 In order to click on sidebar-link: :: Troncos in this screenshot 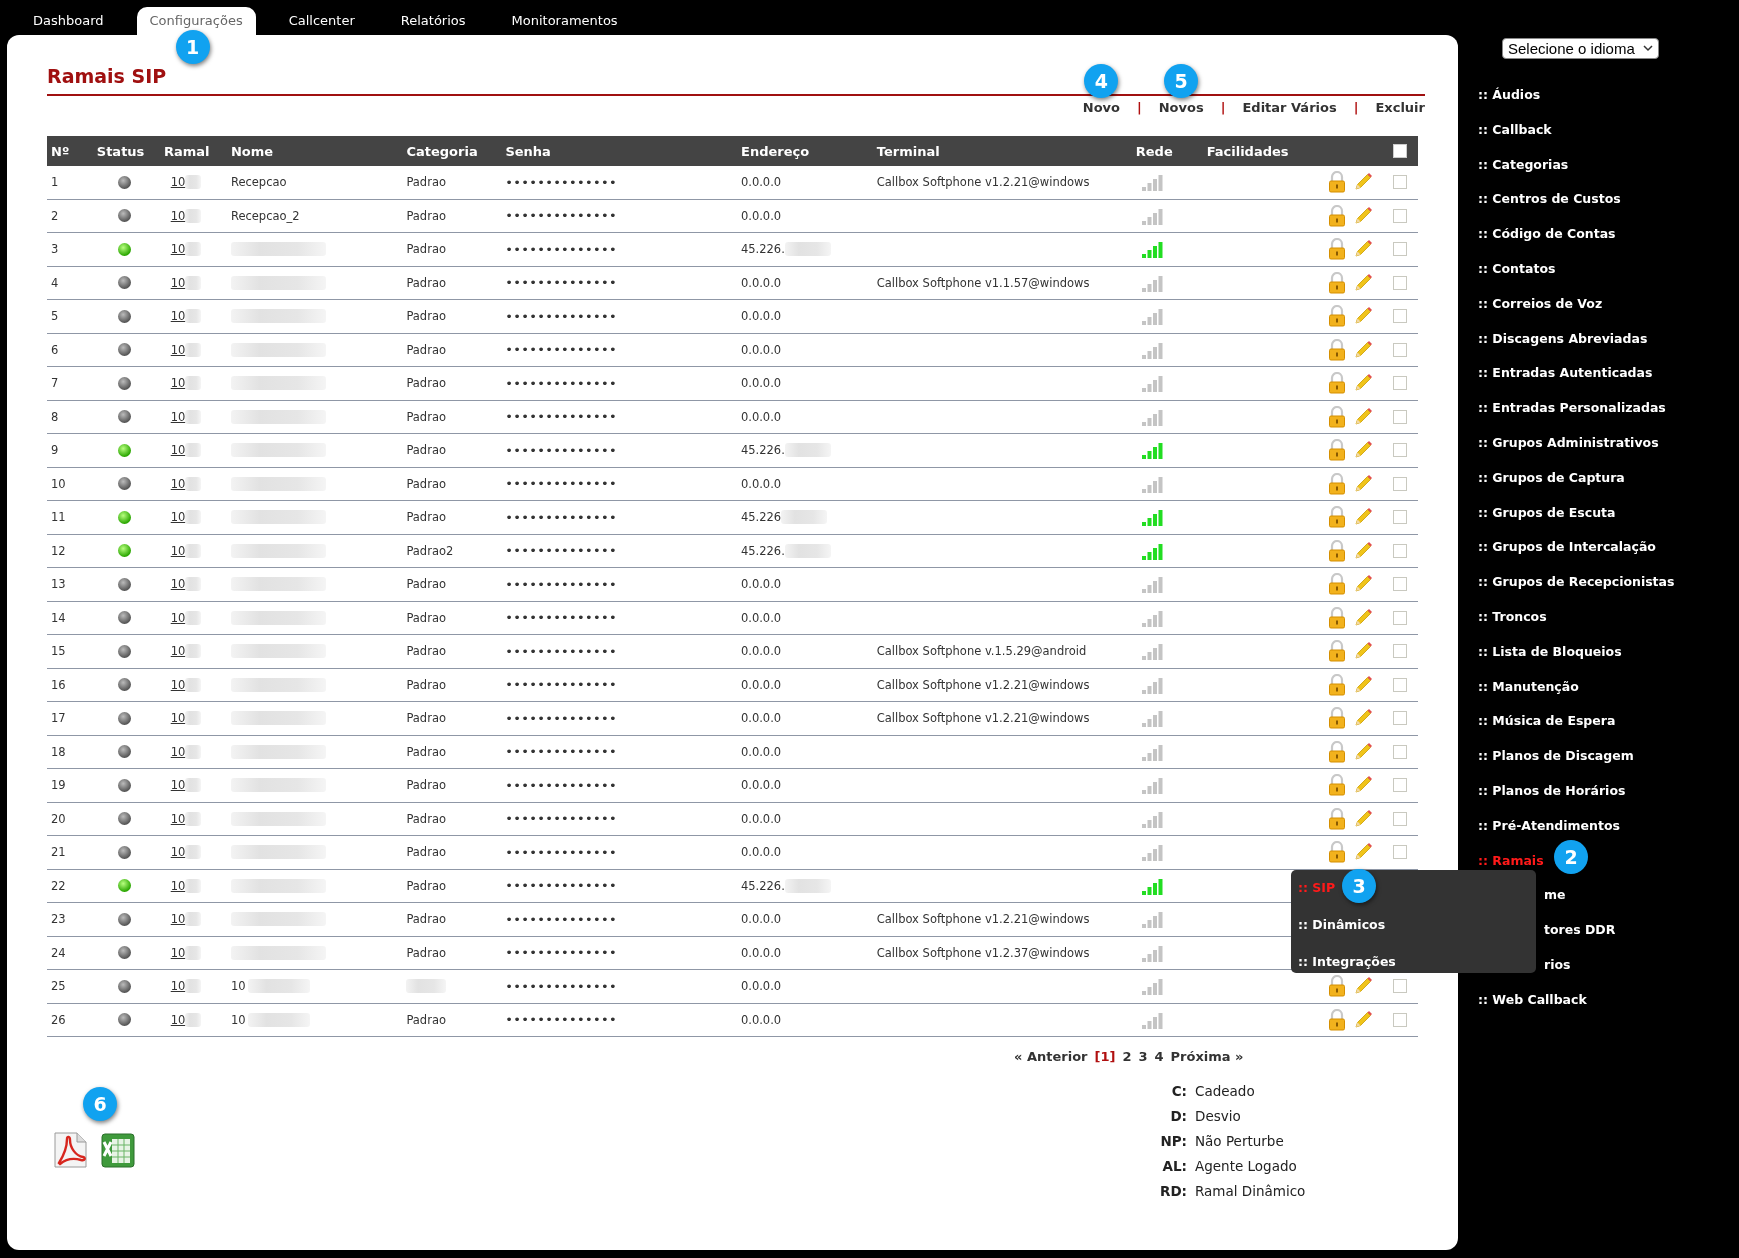, I will do `click(1512, 616)`.